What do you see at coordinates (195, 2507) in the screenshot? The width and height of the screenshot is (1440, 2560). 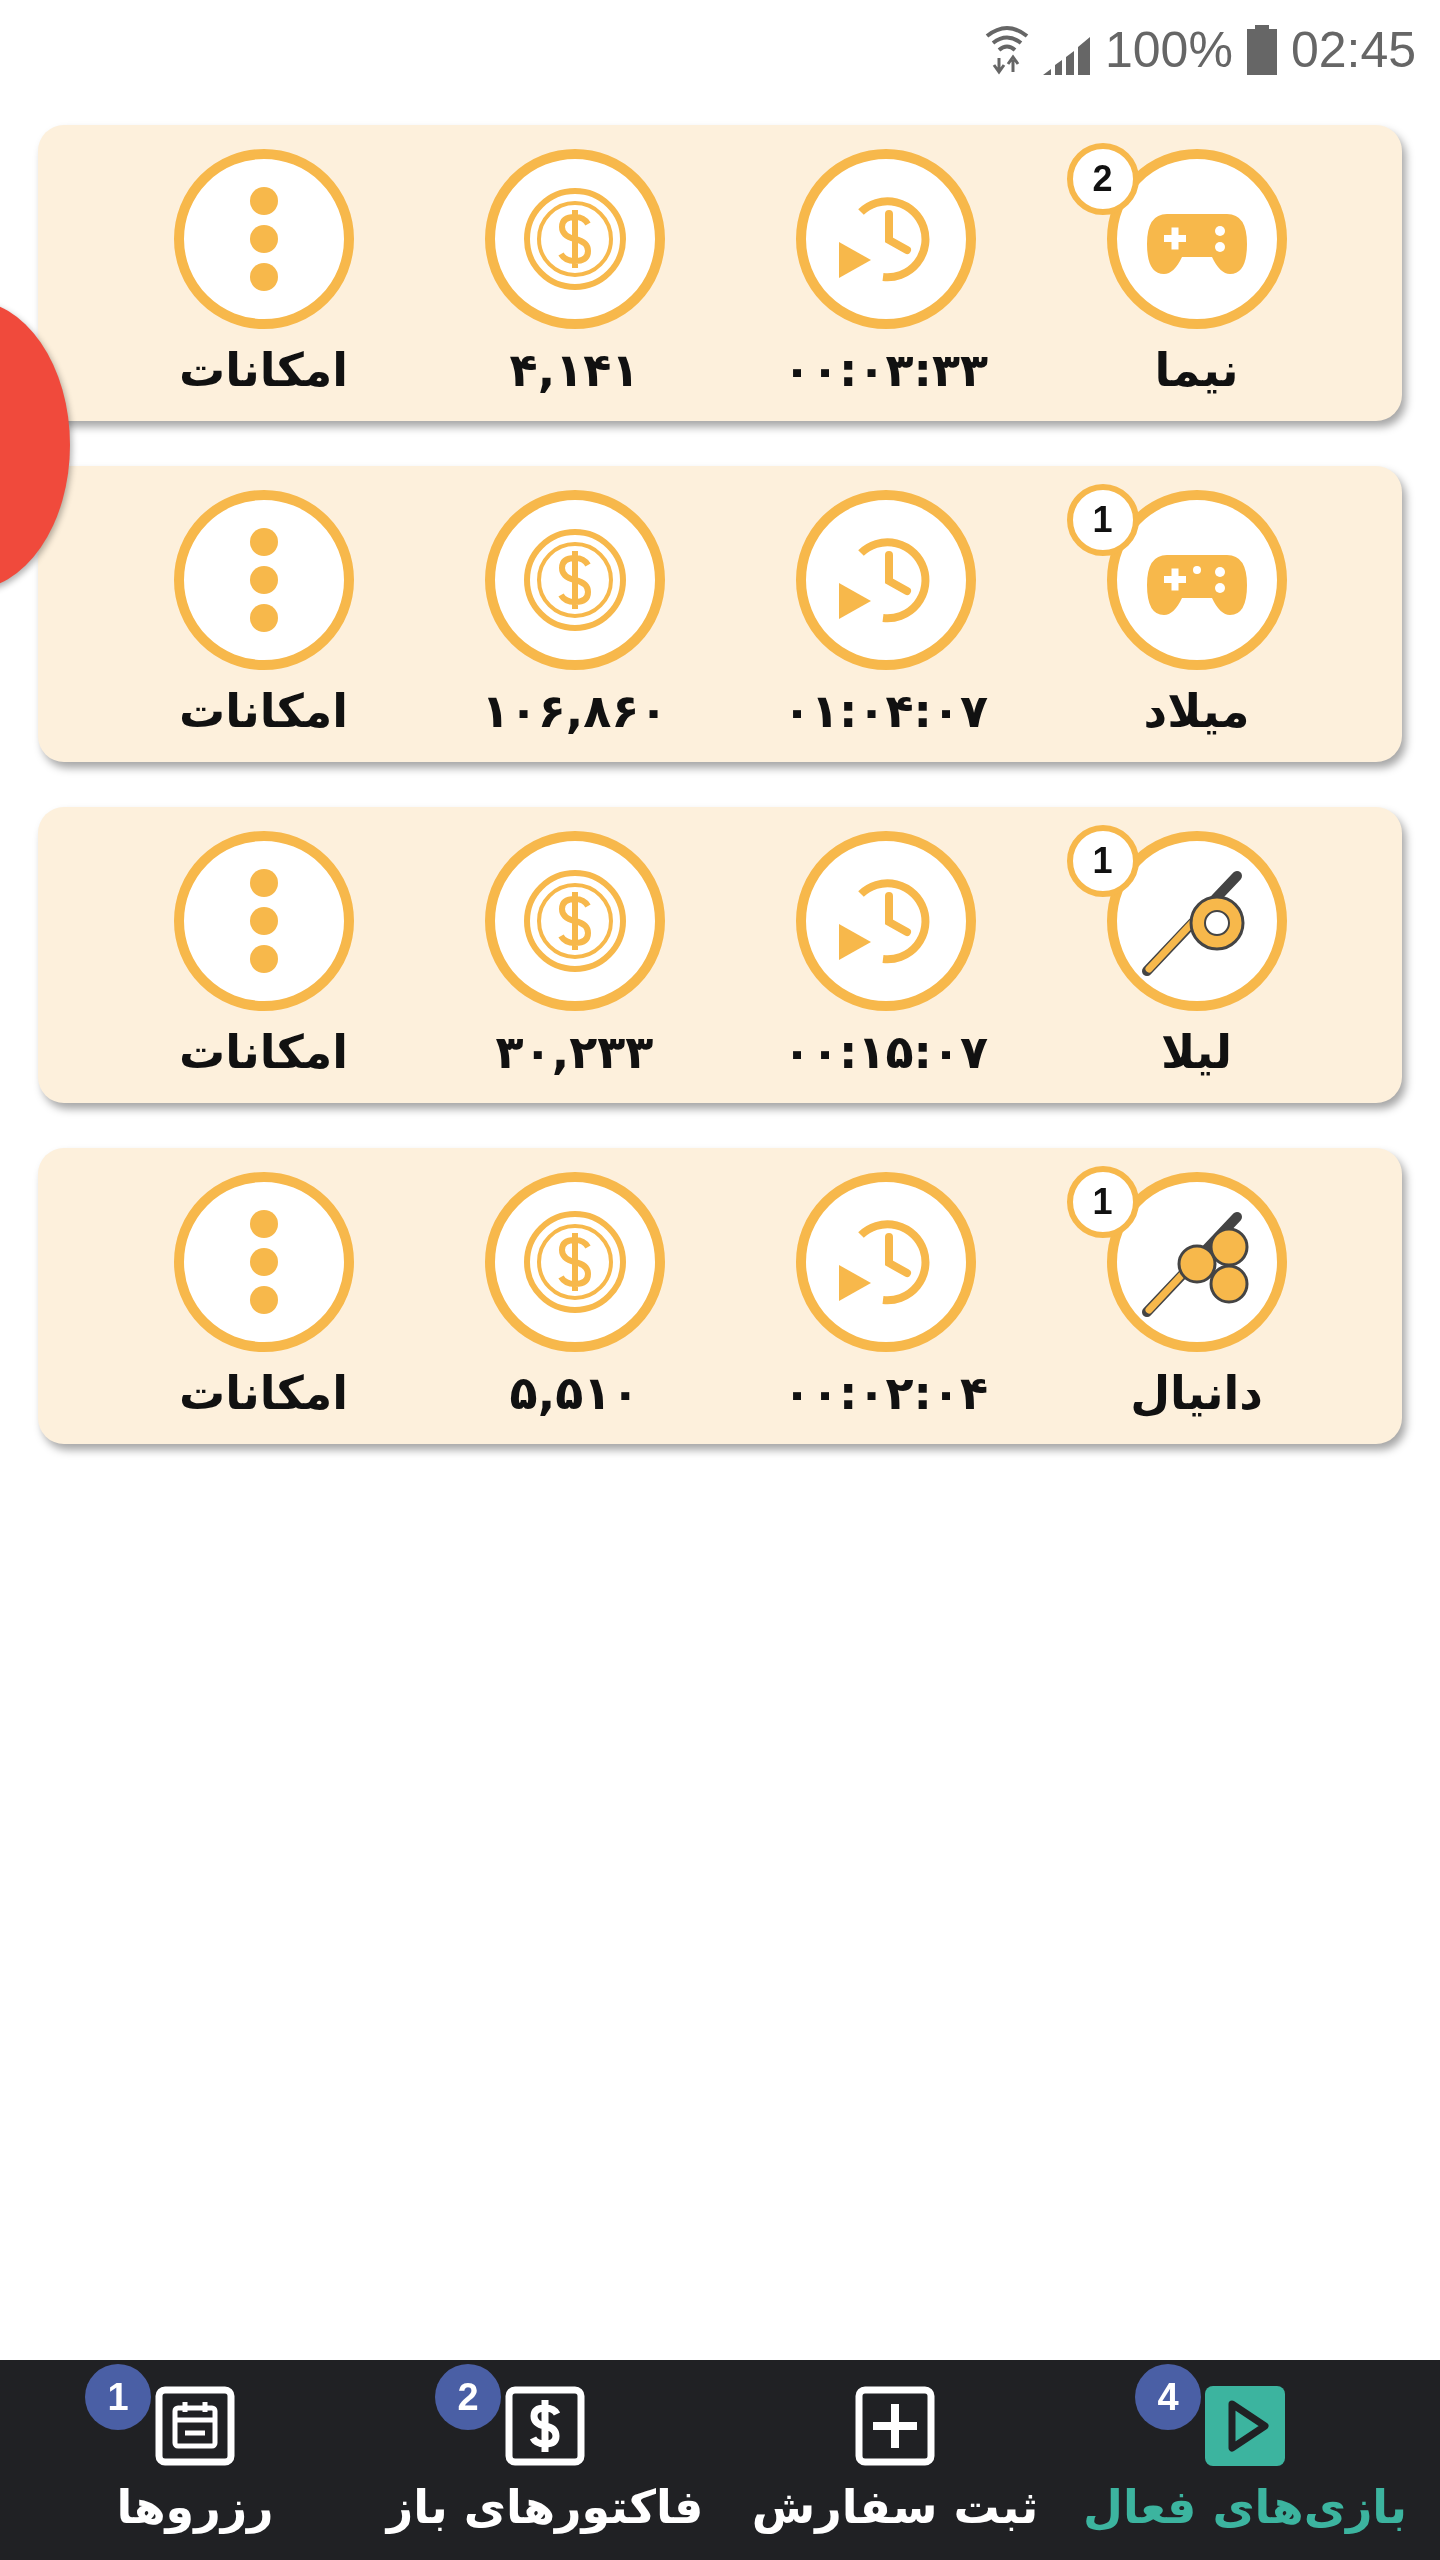 I see `tab-label: رزروها` at bounding box center [195, 2507].